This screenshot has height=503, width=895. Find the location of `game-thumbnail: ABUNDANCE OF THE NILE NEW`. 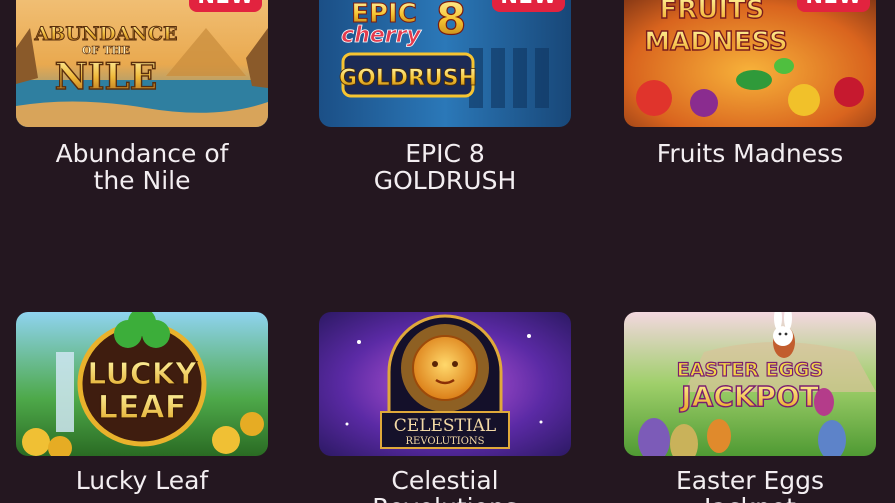

game-thumbnail: ABUNDANCE OF THE NILE NEW is located at coordinates (142, 63).